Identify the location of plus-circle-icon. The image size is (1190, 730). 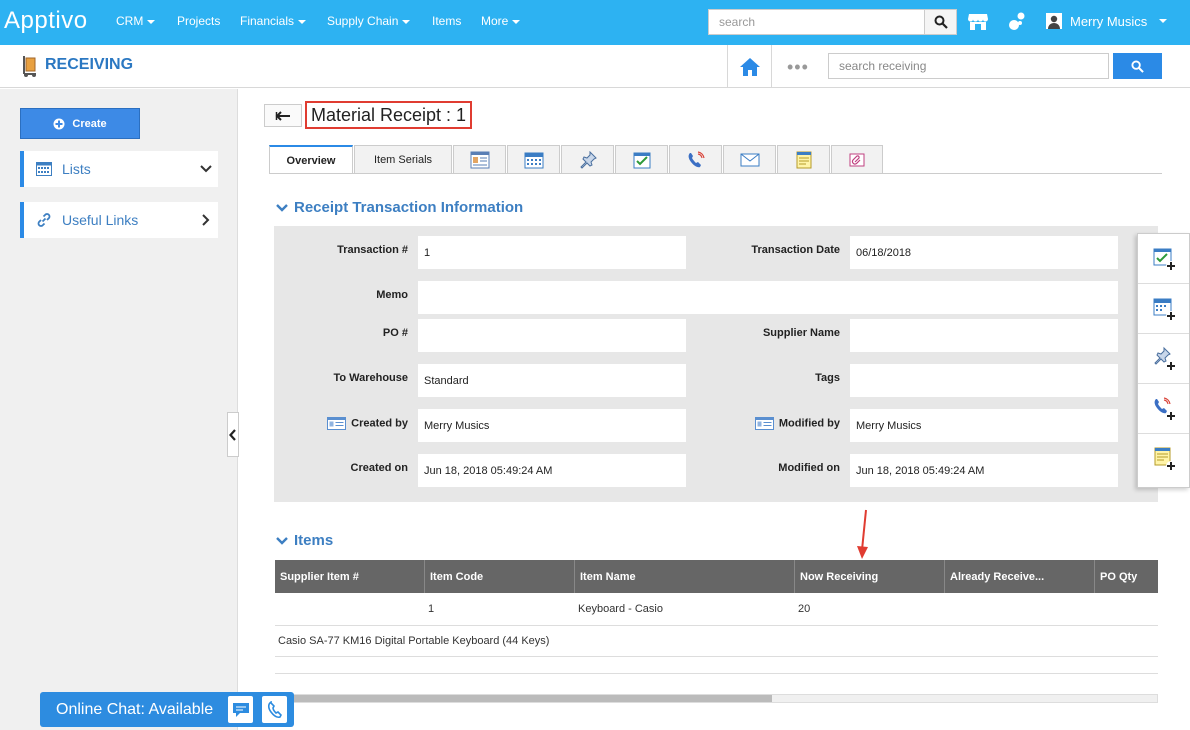
(59, 123).